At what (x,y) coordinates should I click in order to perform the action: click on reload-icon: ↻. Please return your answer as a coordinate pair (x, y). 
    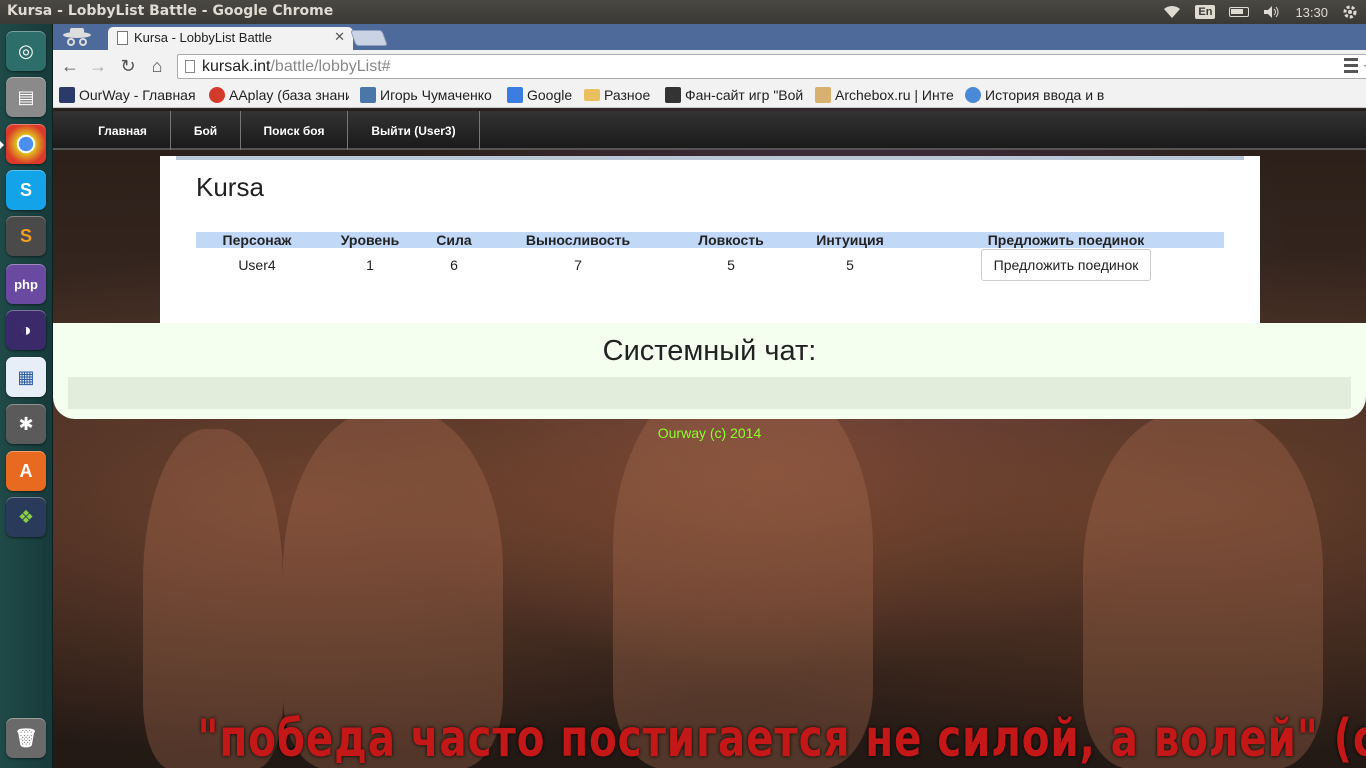
    Looking at the image, I should click on (128, 66).